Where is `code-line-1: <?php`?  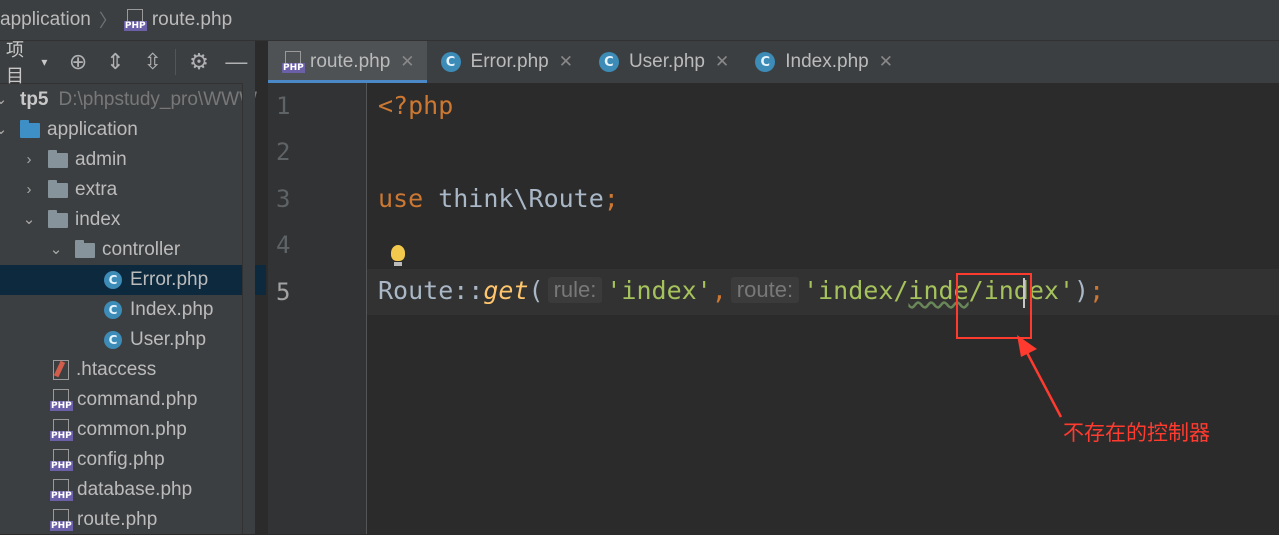 code-line-1: <?php is located at coordinates (415, 105).